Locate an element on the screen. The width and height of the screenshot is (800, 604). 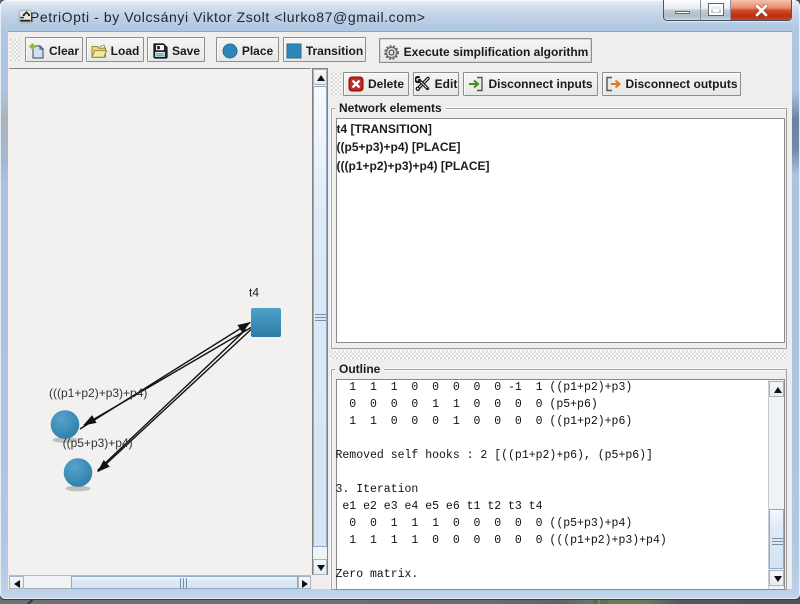
svg-text: t4 is located at coordinates (254, 293).